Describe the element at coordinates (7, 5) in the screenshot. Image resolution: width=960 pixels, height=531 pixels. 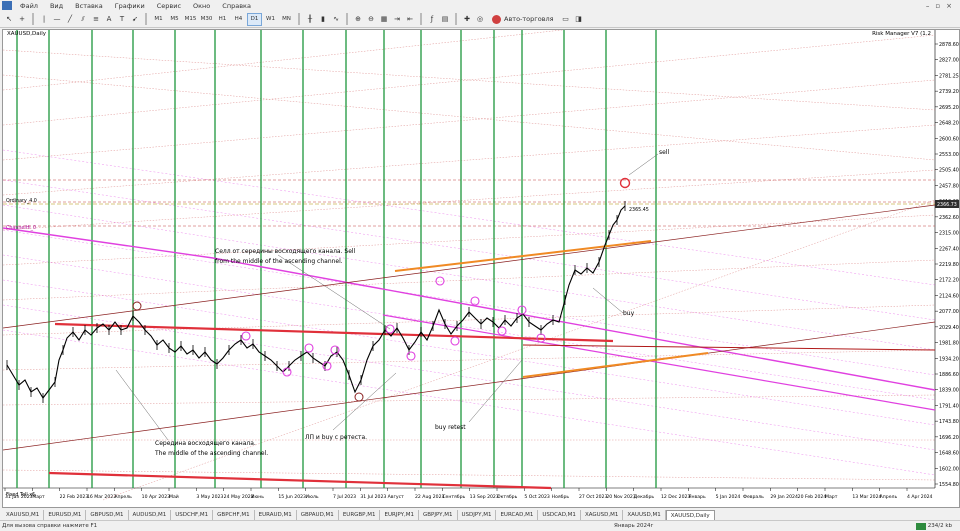
I see `app-logo-icon` at that location.